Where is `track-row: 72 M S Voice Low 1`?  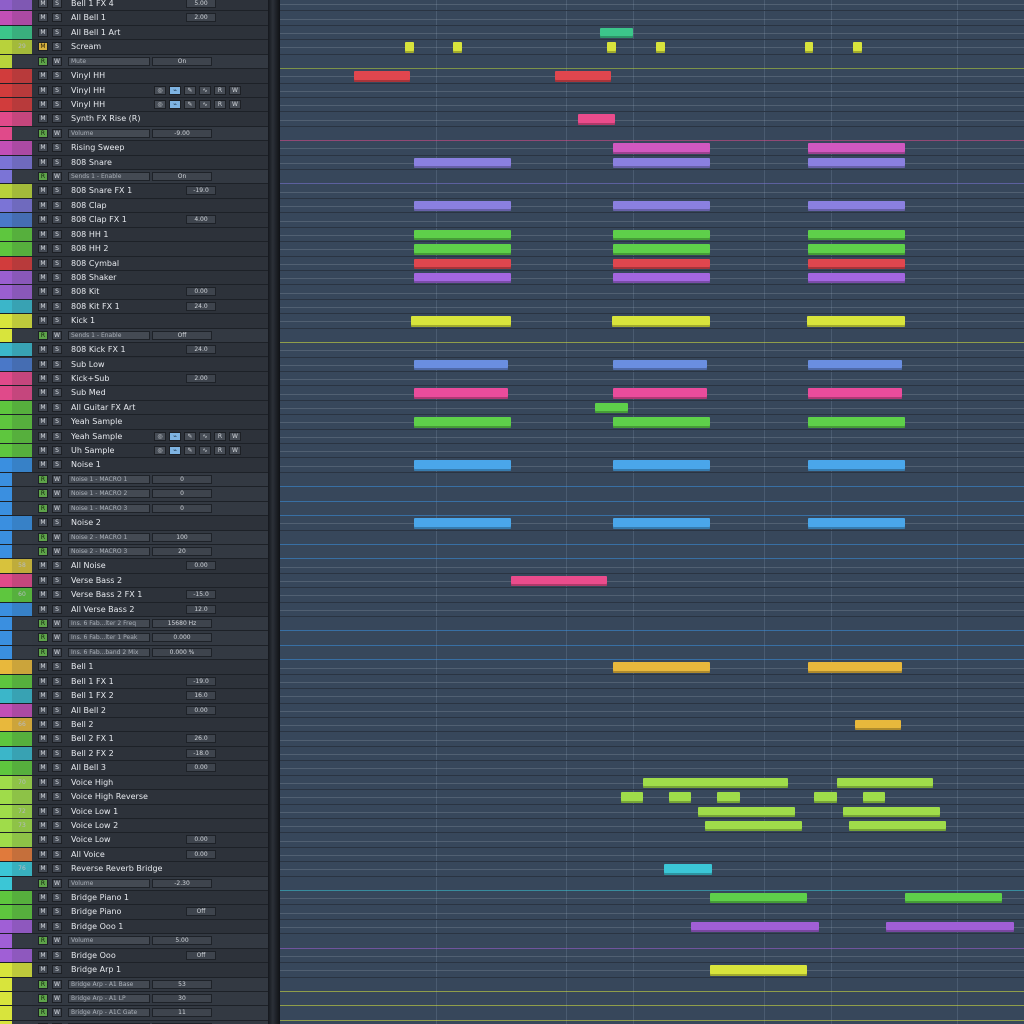
track-row: 72 M S Voice Low 1 is located at coordinates (134, 811).